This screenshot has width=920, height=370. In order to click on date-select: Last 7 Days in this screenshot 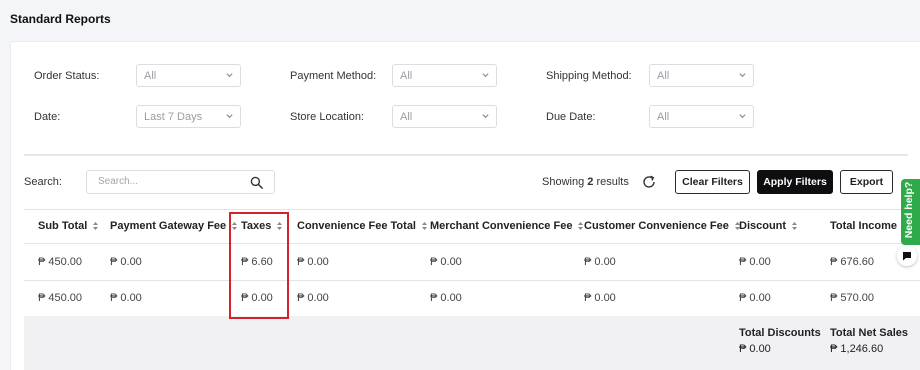, I will do `click(188, 116)`.